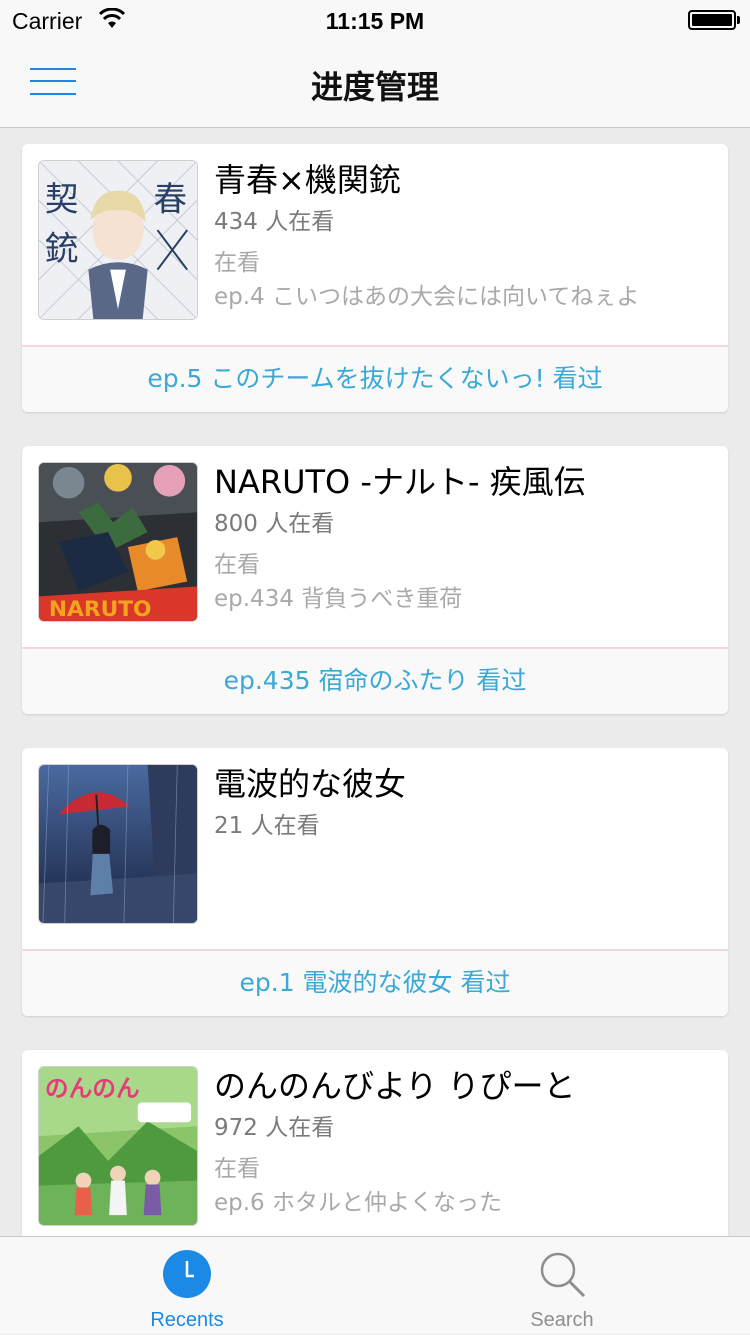 This screenshot has height=1335, width=750. What do you see at coordinates (187, 1274) in the screenshot?
I see `clock-icon` at bounding box center [187, 1274].